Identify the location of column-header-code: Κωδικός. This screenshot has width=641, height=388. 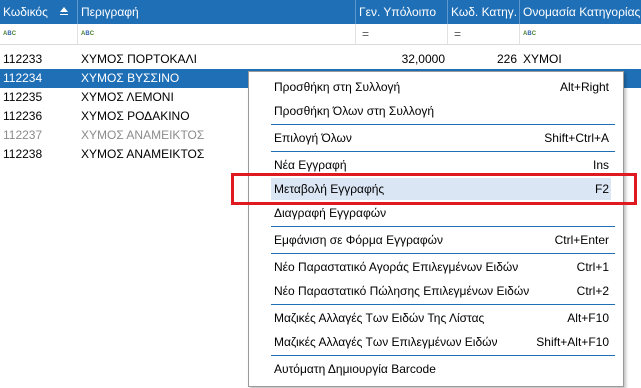
(39, 12).